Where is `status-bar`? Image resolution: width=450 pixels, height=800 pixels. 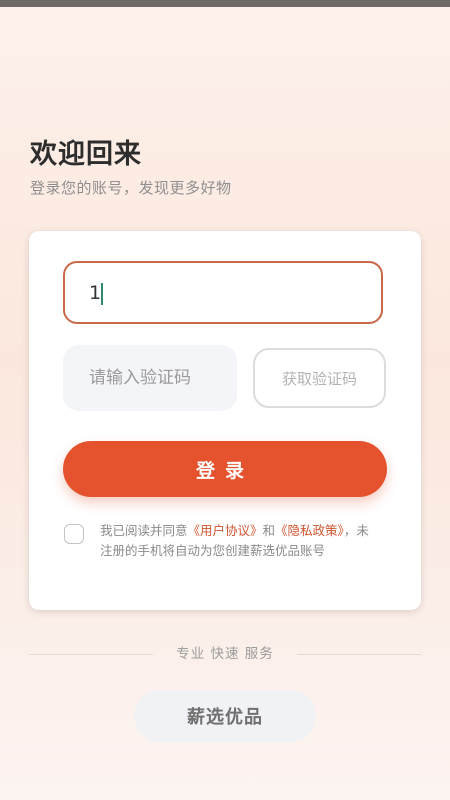 status-bar is located at coordinates (225, 3).